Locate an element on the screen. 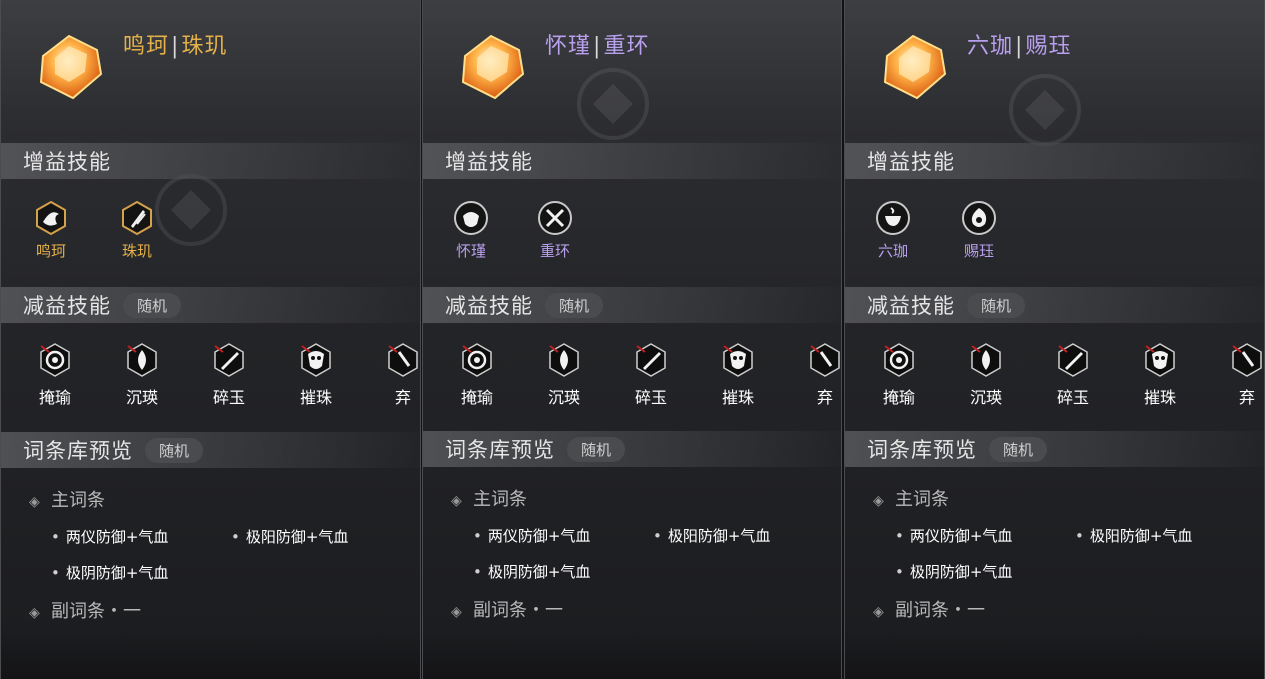  cup-icon is located at coordinates (893, 218).